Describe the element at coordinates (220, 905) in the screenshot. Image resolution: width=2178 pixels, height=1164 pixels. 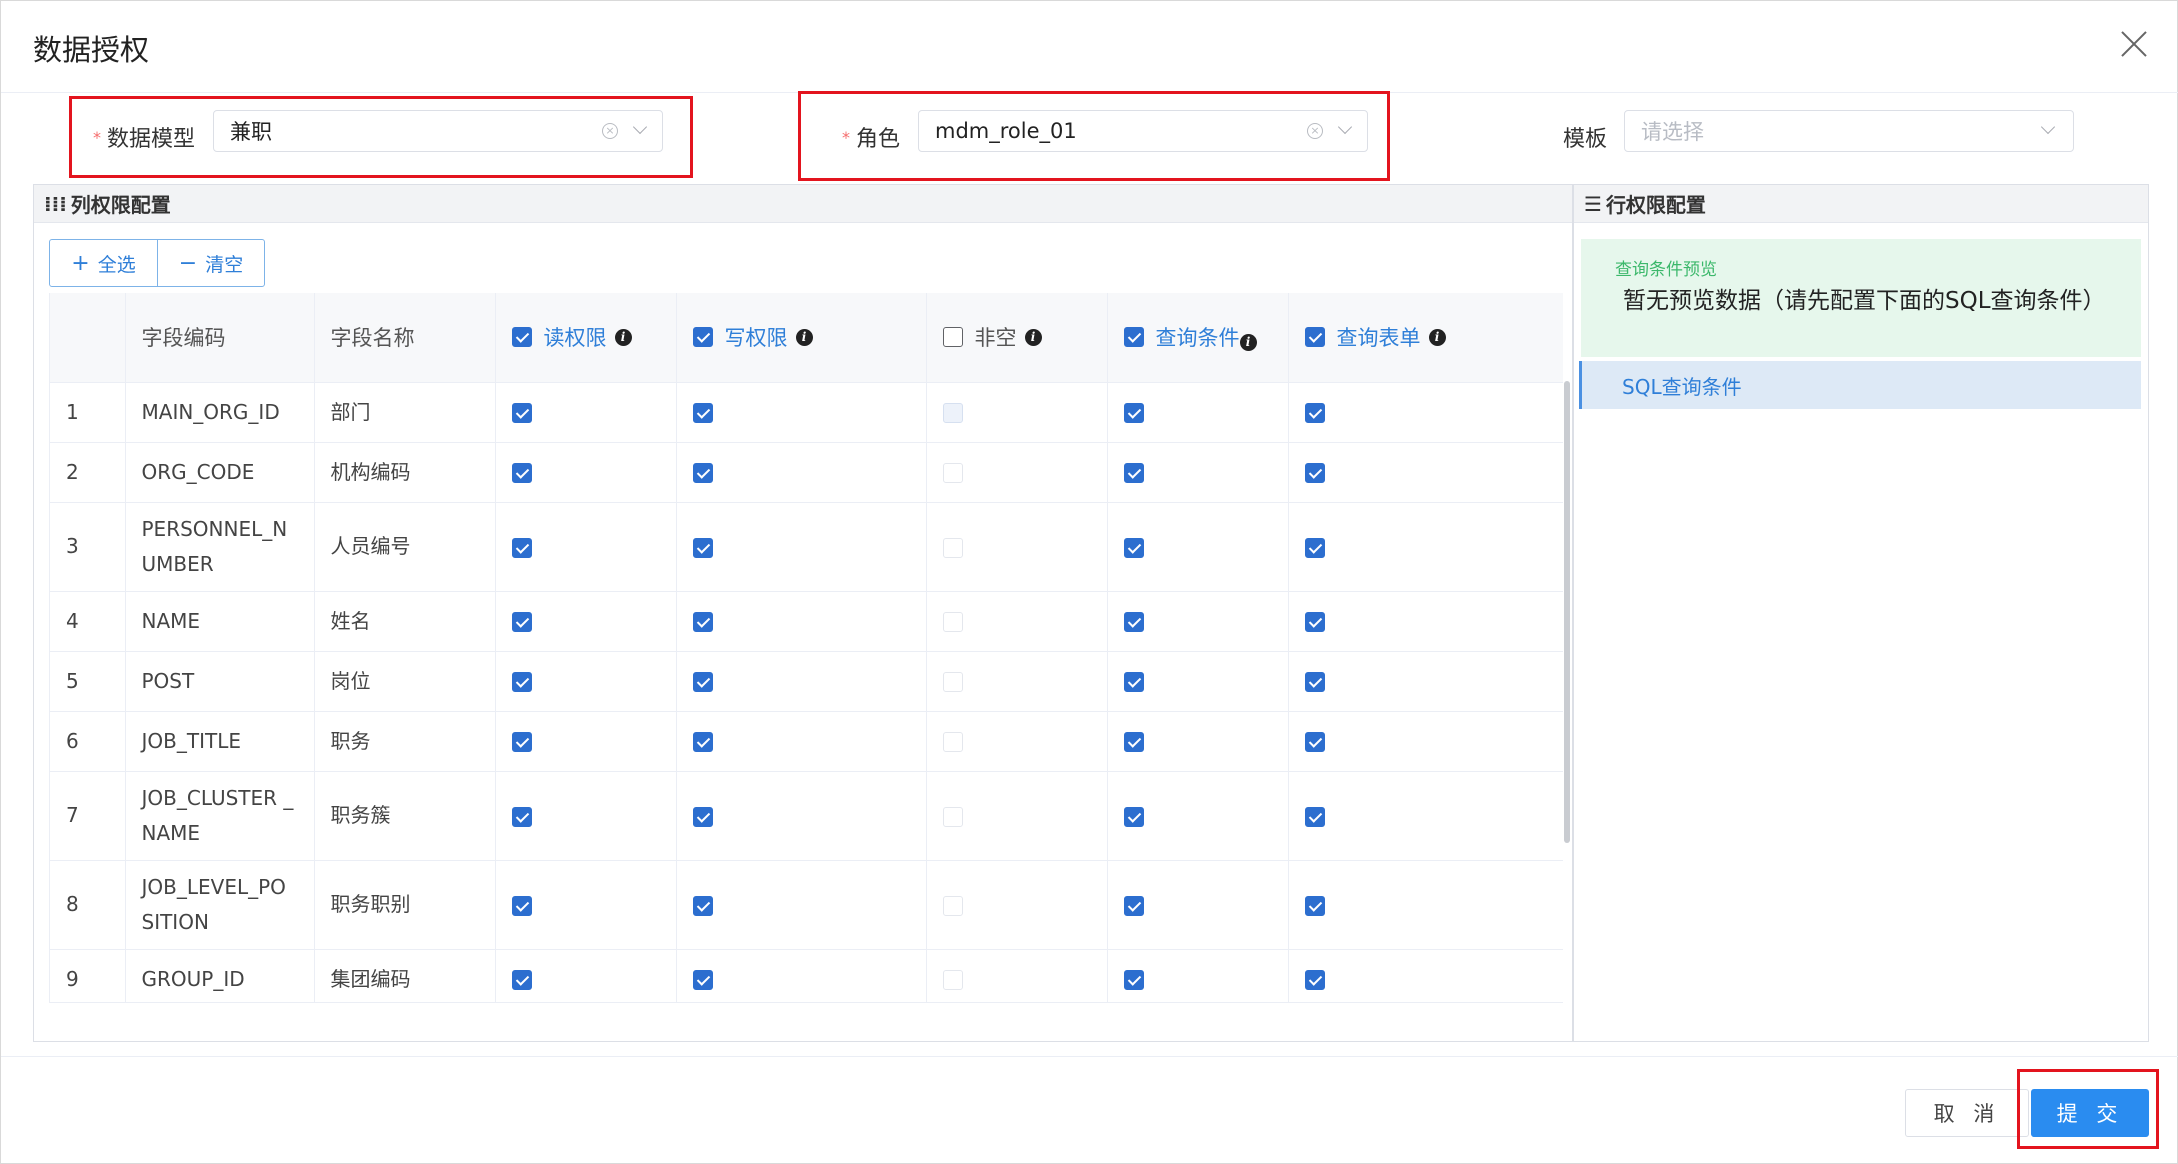
I see `row-field-code: JOB_LEVEL_PO SITION` at that location.